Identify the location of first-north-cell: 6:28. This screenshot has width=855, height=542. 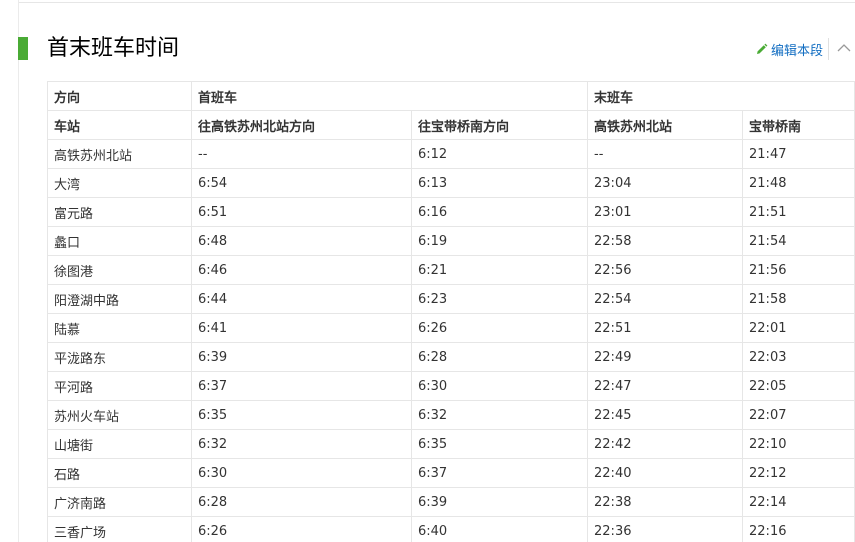
(301, 502).